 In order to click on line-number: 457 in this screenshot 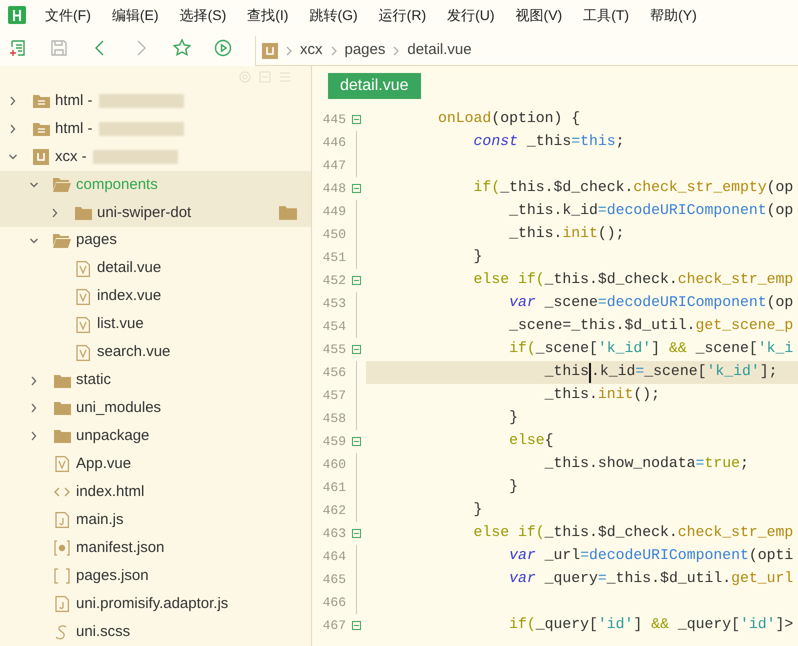, I will do `click(334, 395)`.